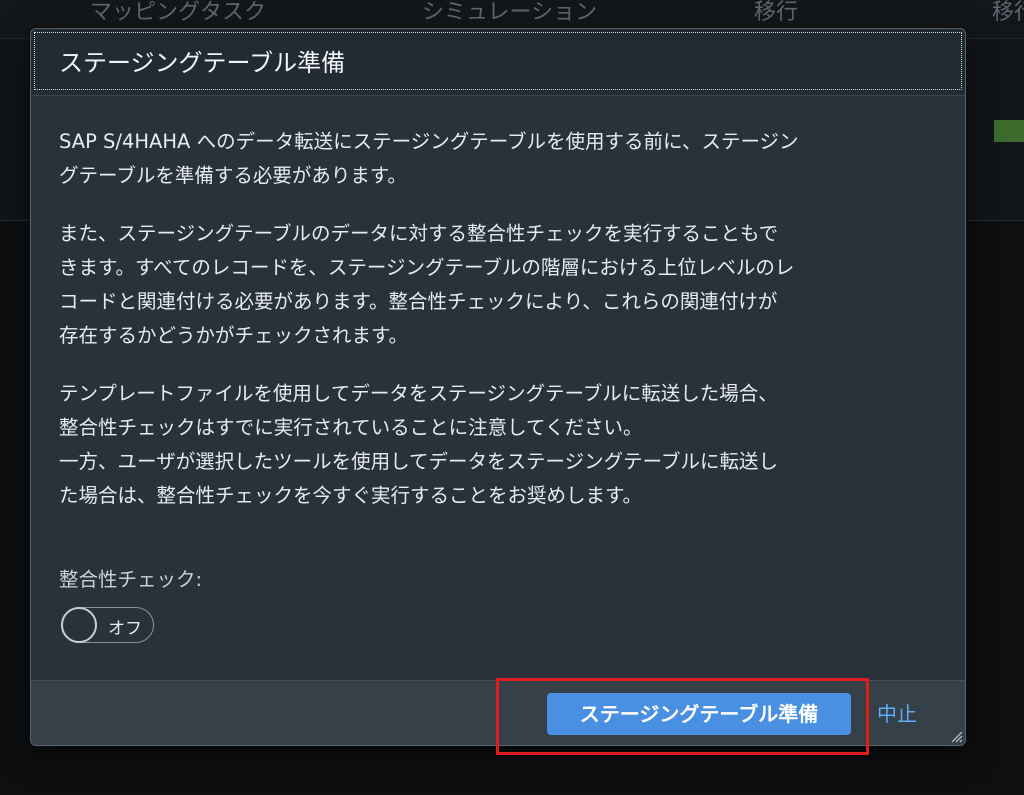  I want to click on consistency-check-toggle: オフ, so click(107, 625).